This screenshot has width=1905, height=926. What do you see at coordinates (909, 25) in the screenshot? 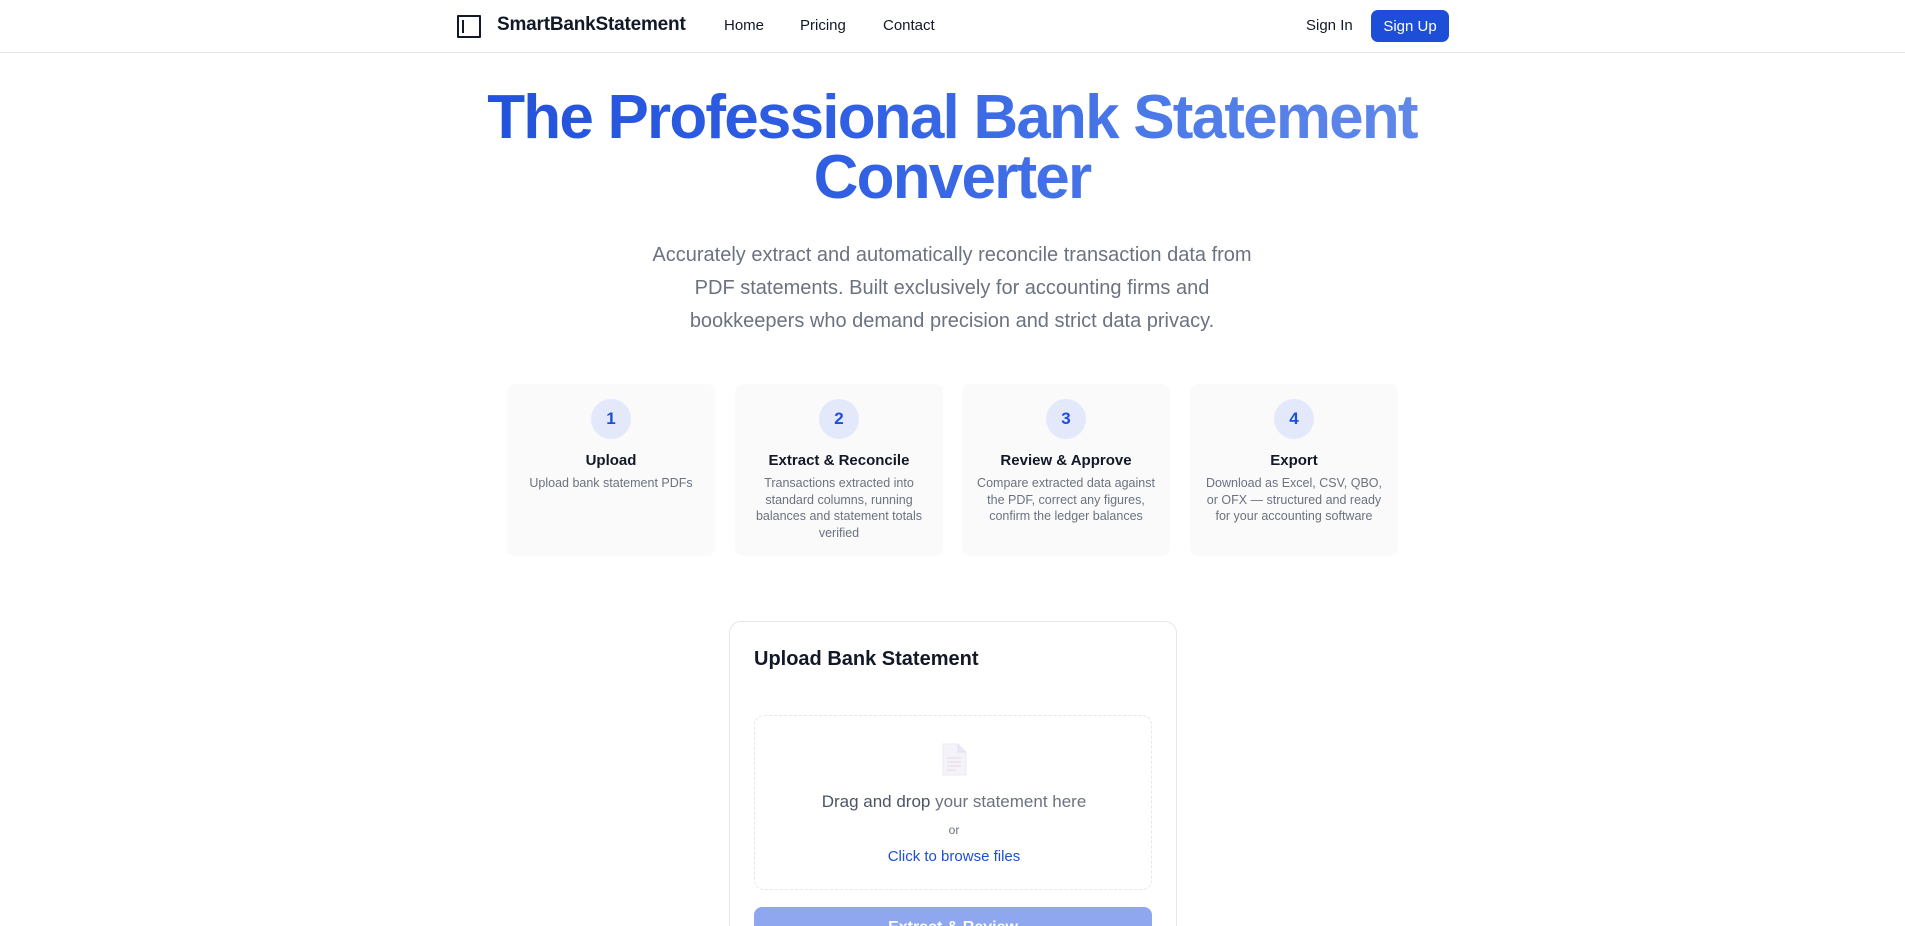
I see `nav-contact: Contact` at bounding box center [909, 25].